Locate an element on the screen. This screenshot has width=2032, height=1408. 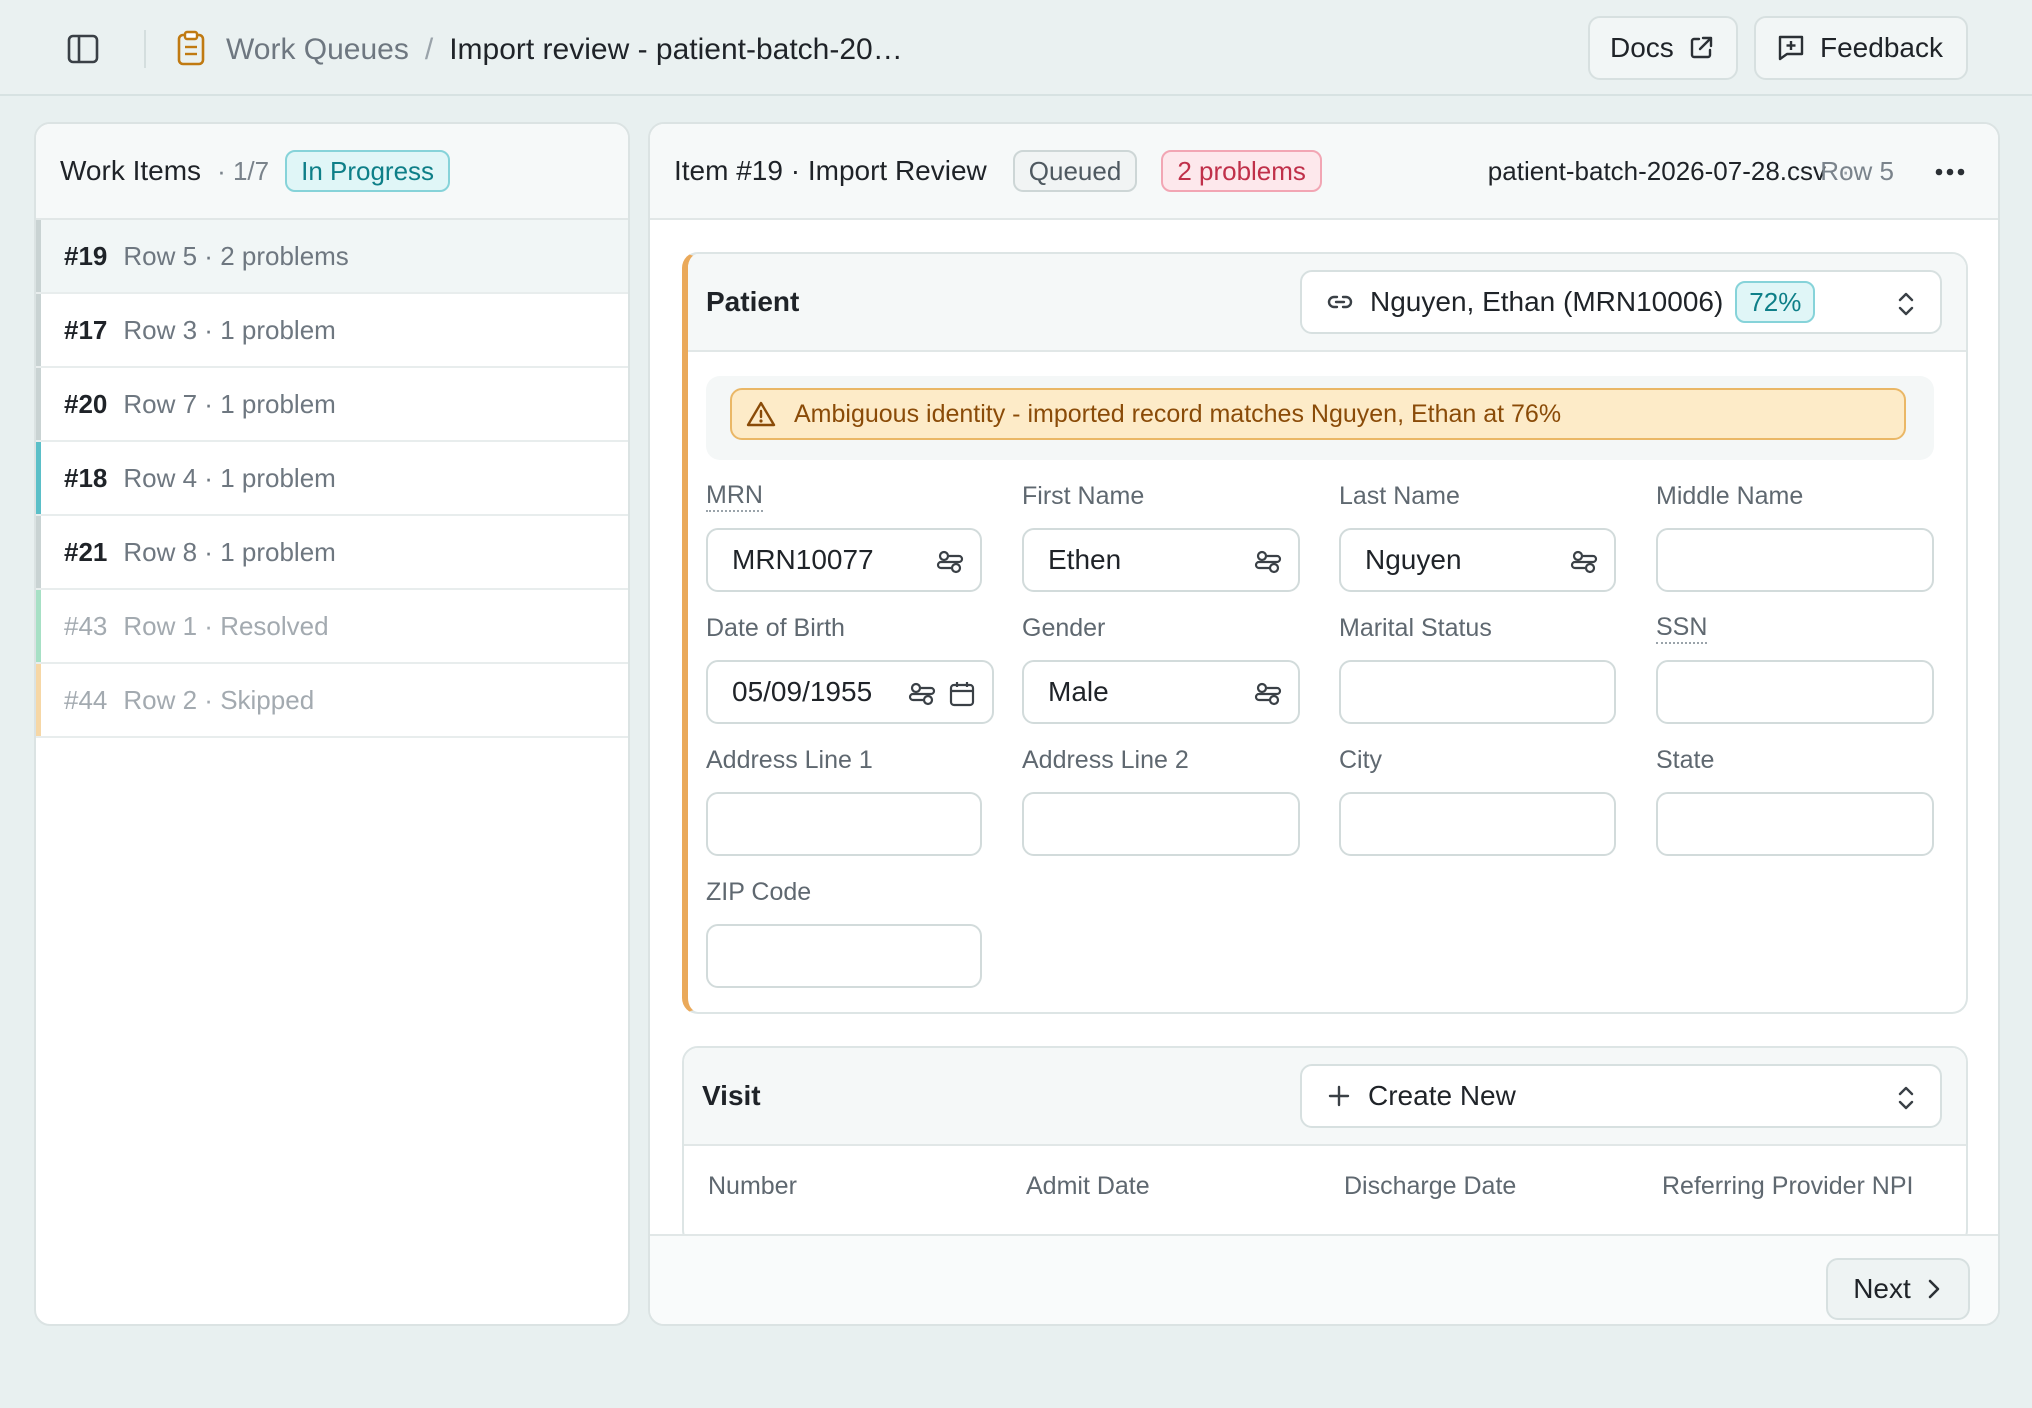
docs-button: Docs is located at coordinates (1663, 48).